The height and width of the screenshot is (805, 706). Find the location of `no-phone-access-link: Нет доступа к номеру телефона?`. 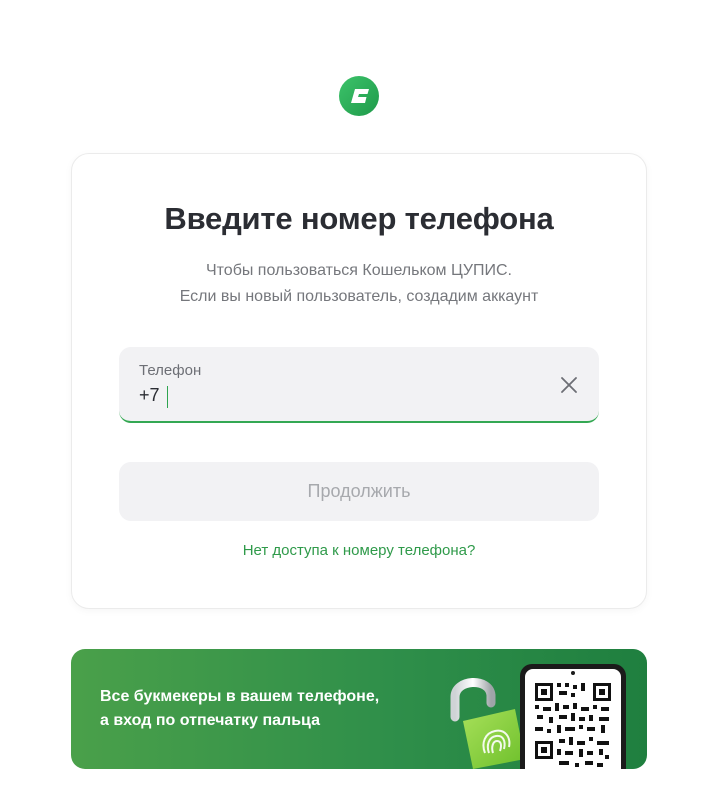

no-phone-access-link: Нет доступа к номеру телефона? is located at coordinates (359, 550).